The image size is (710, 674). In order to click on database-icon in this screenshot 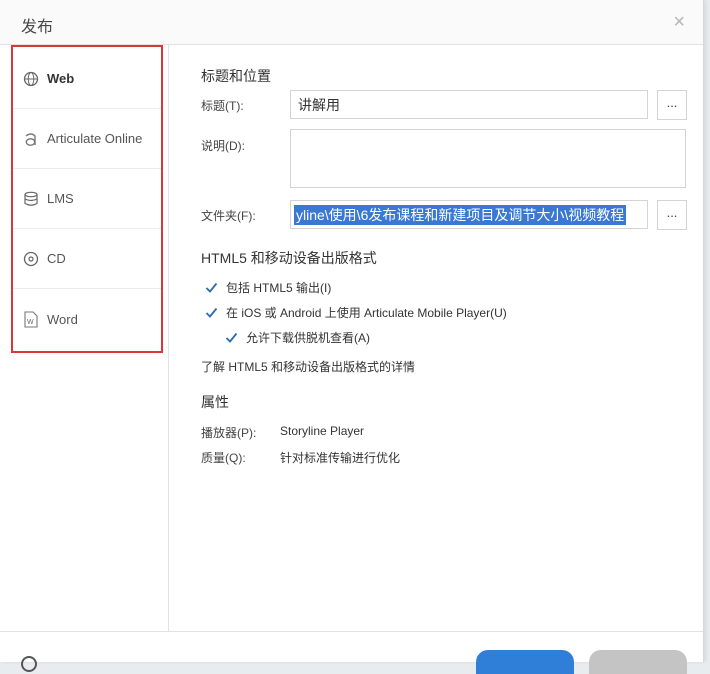, I will do `click(31, 199)`.